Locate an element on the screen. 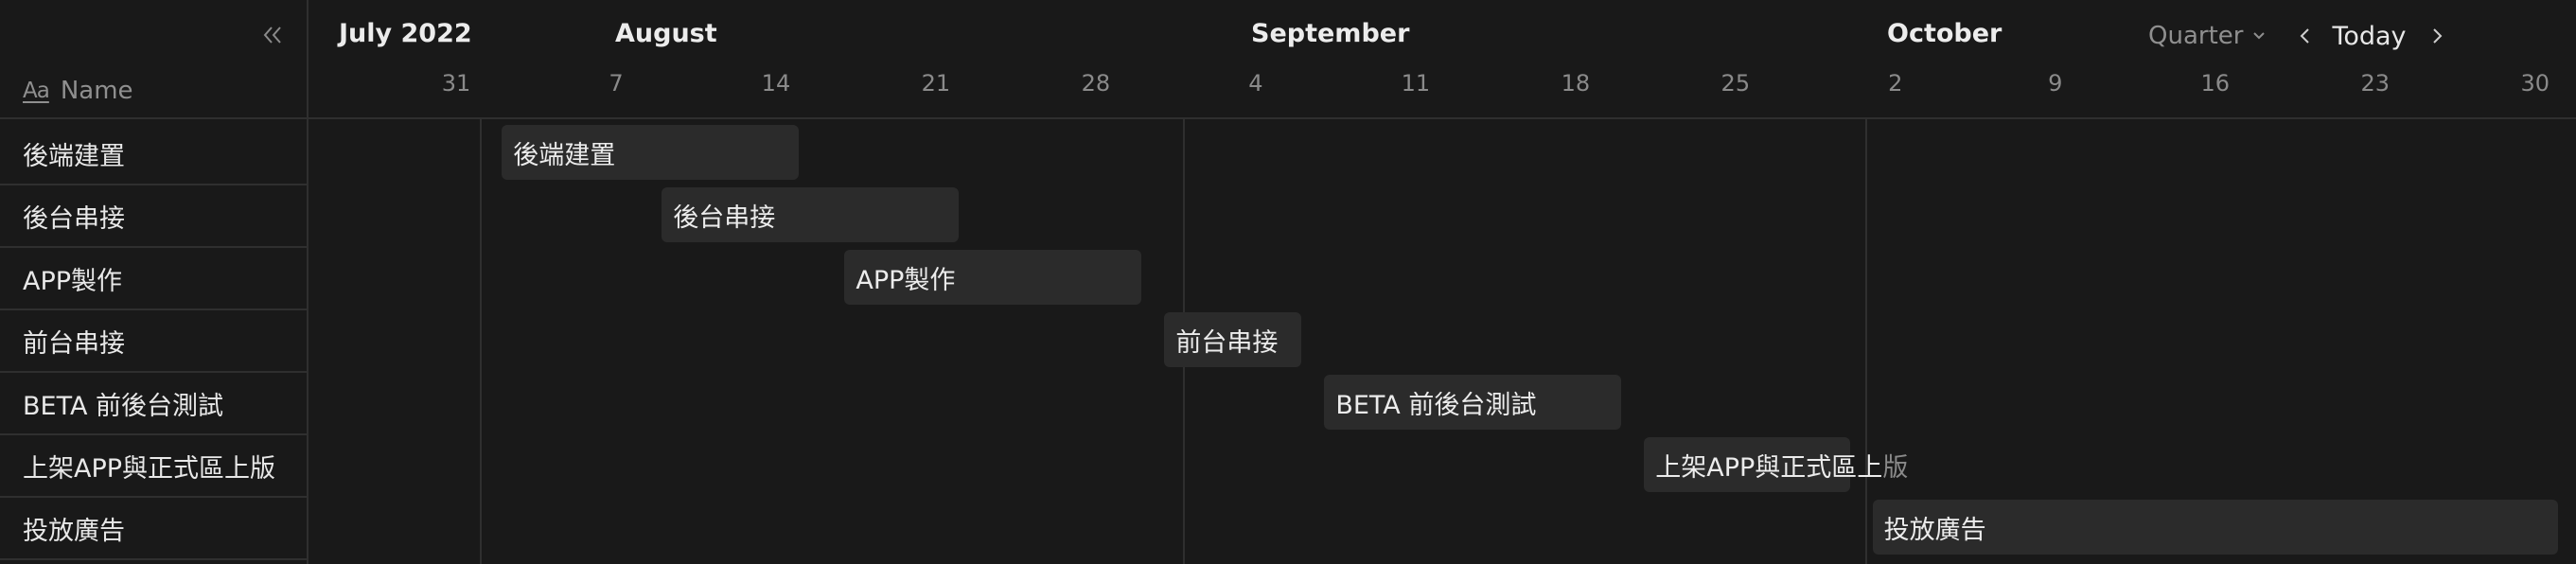 This screenshot has width=2576, height=564. view-range-select: Quarter is located at coordinates (2207, 36).